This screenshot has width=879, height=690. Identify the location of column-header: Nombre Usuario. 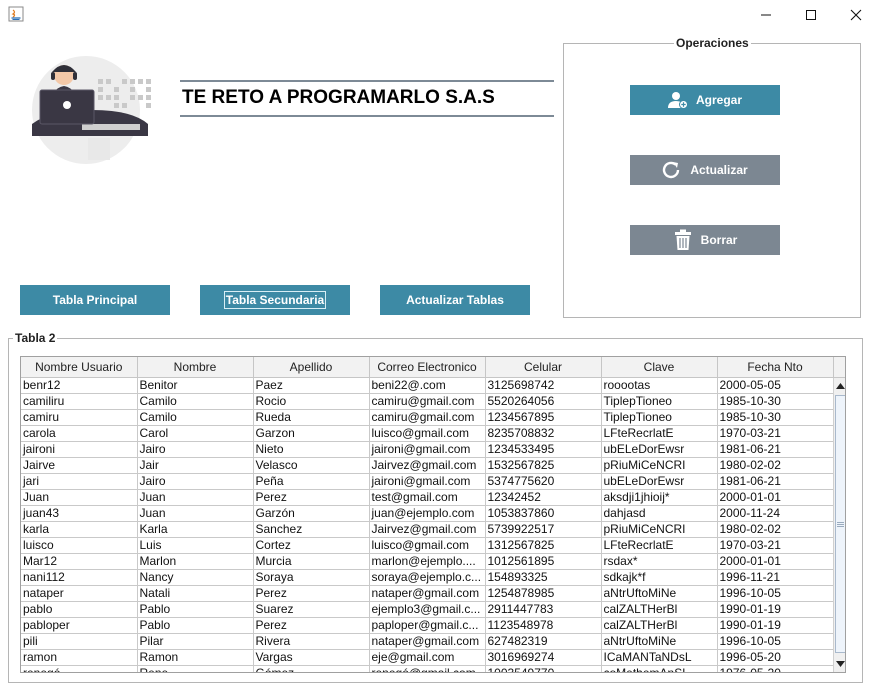
(79, 367).